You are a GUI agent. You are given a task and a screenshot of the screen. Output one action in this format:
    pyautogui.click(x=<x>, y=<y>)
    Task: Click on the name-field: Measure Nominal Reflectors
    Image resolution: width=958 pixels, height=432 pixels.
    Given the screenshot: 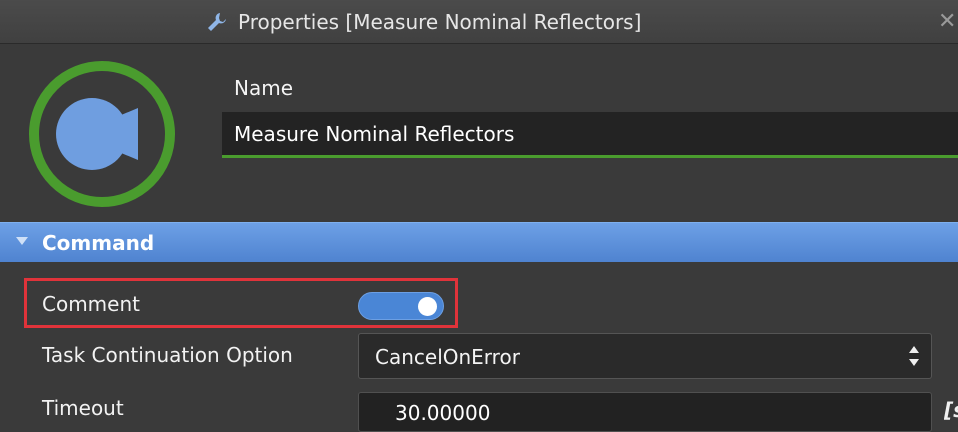 What is the action you would take?
    pyautogui.click(x=590, y=135)
    